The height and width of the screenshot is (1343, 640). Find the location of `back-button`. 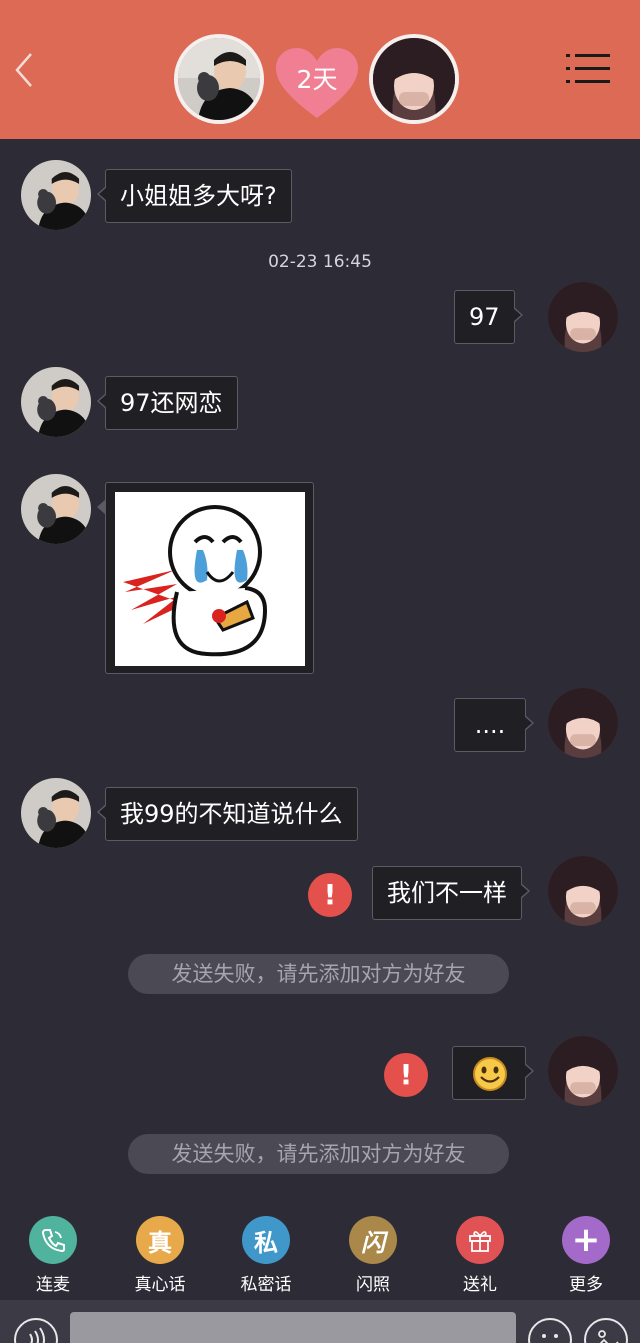

back-button is located at coordinates (24, 70).